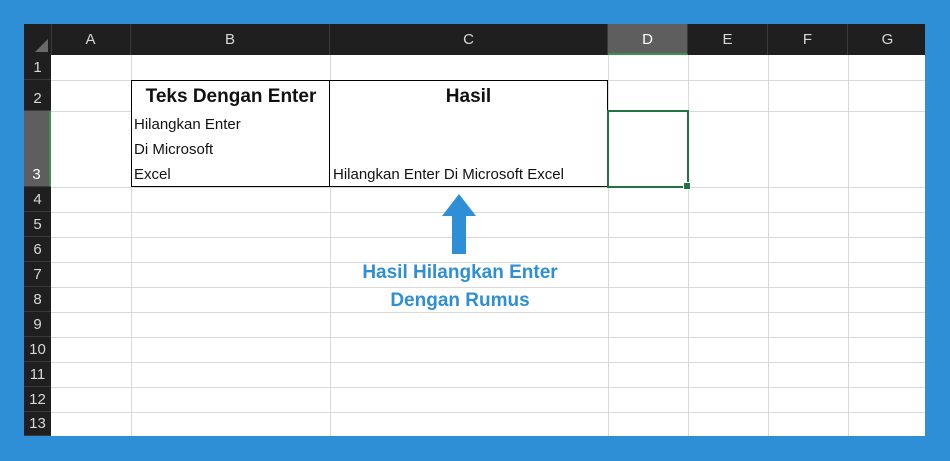 The height and width of the screenshot is (461, 950). Describe the element at coordinates (37, 274) in the screenshot. I see `row-header-7: 7` at that location.